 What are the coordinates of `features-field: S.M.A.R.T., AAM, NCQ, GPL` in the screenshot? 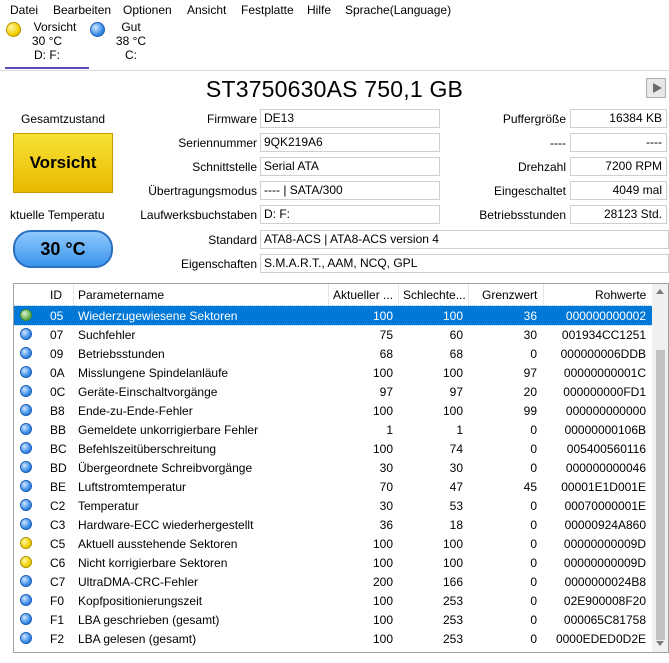 It's located at (464, 263).